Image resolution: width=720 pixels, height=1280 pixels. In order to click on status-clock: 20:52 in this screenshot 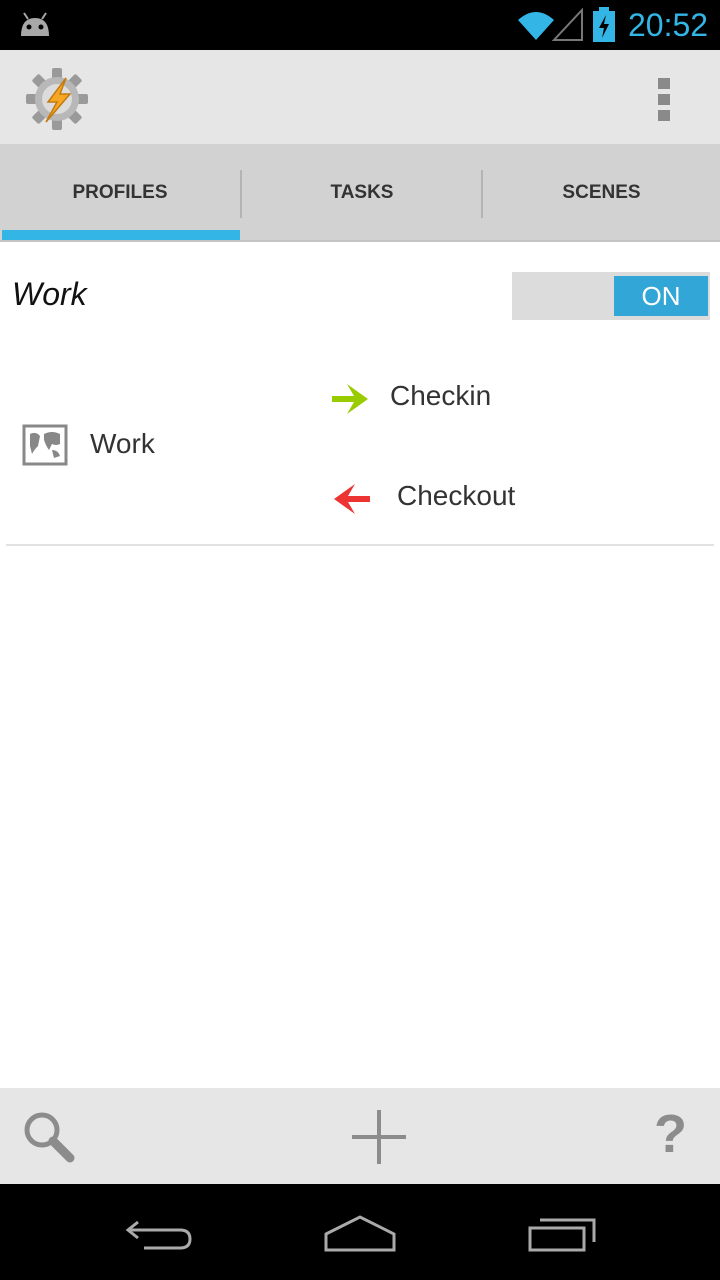, I will do `click(668, 25)`.